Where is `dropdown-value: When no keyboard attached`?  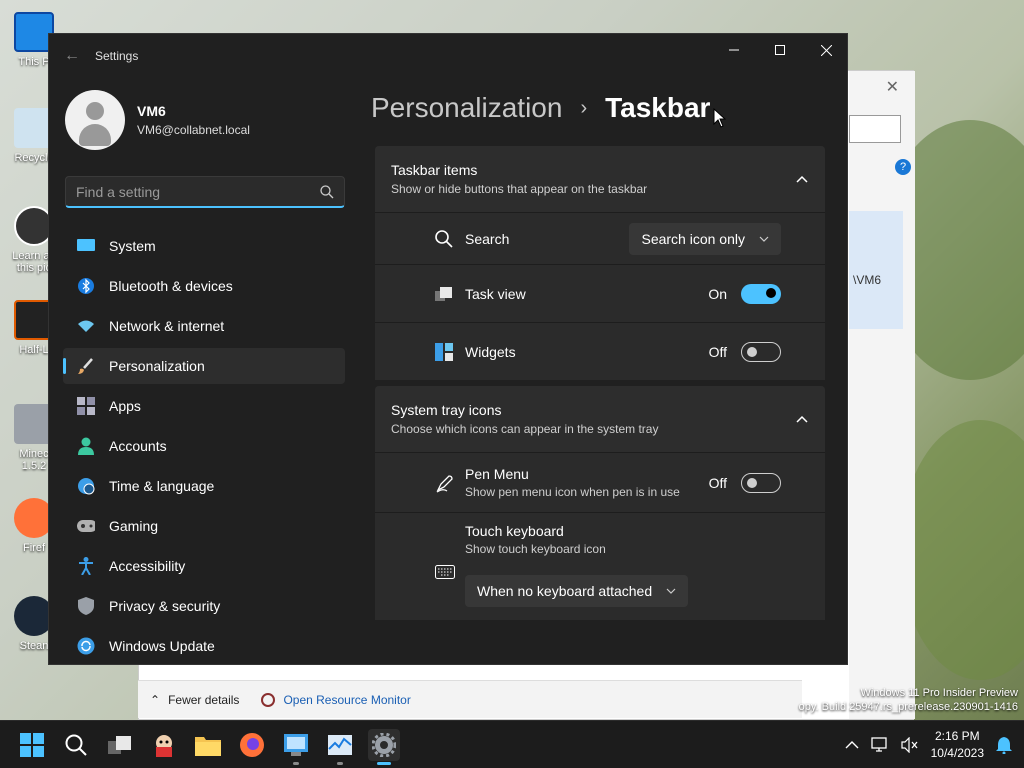 dropdown-value: When no keyboard attached is located at coordinates (565, 591).